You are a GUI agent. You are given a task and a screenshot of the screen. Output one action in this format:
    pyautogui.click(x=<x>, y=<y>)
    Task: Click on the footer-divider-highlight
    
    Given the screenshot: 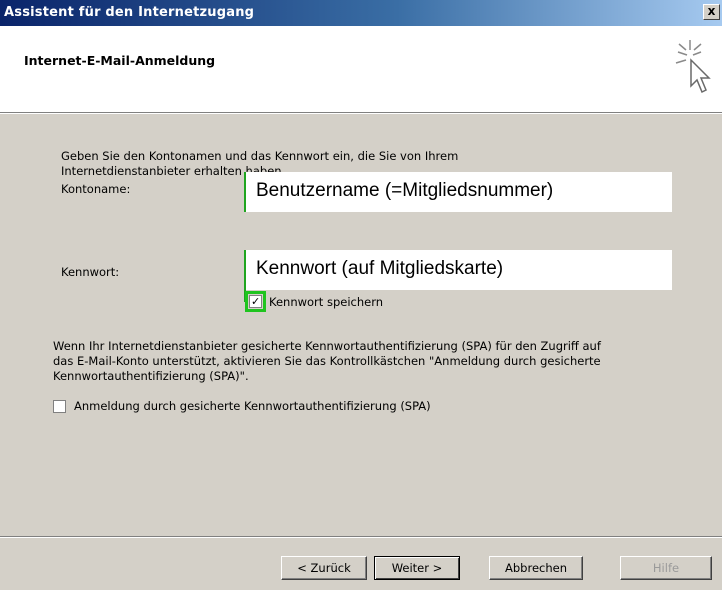 What is the action you would take?
    pyautogui.click(x=361, y=537)
    